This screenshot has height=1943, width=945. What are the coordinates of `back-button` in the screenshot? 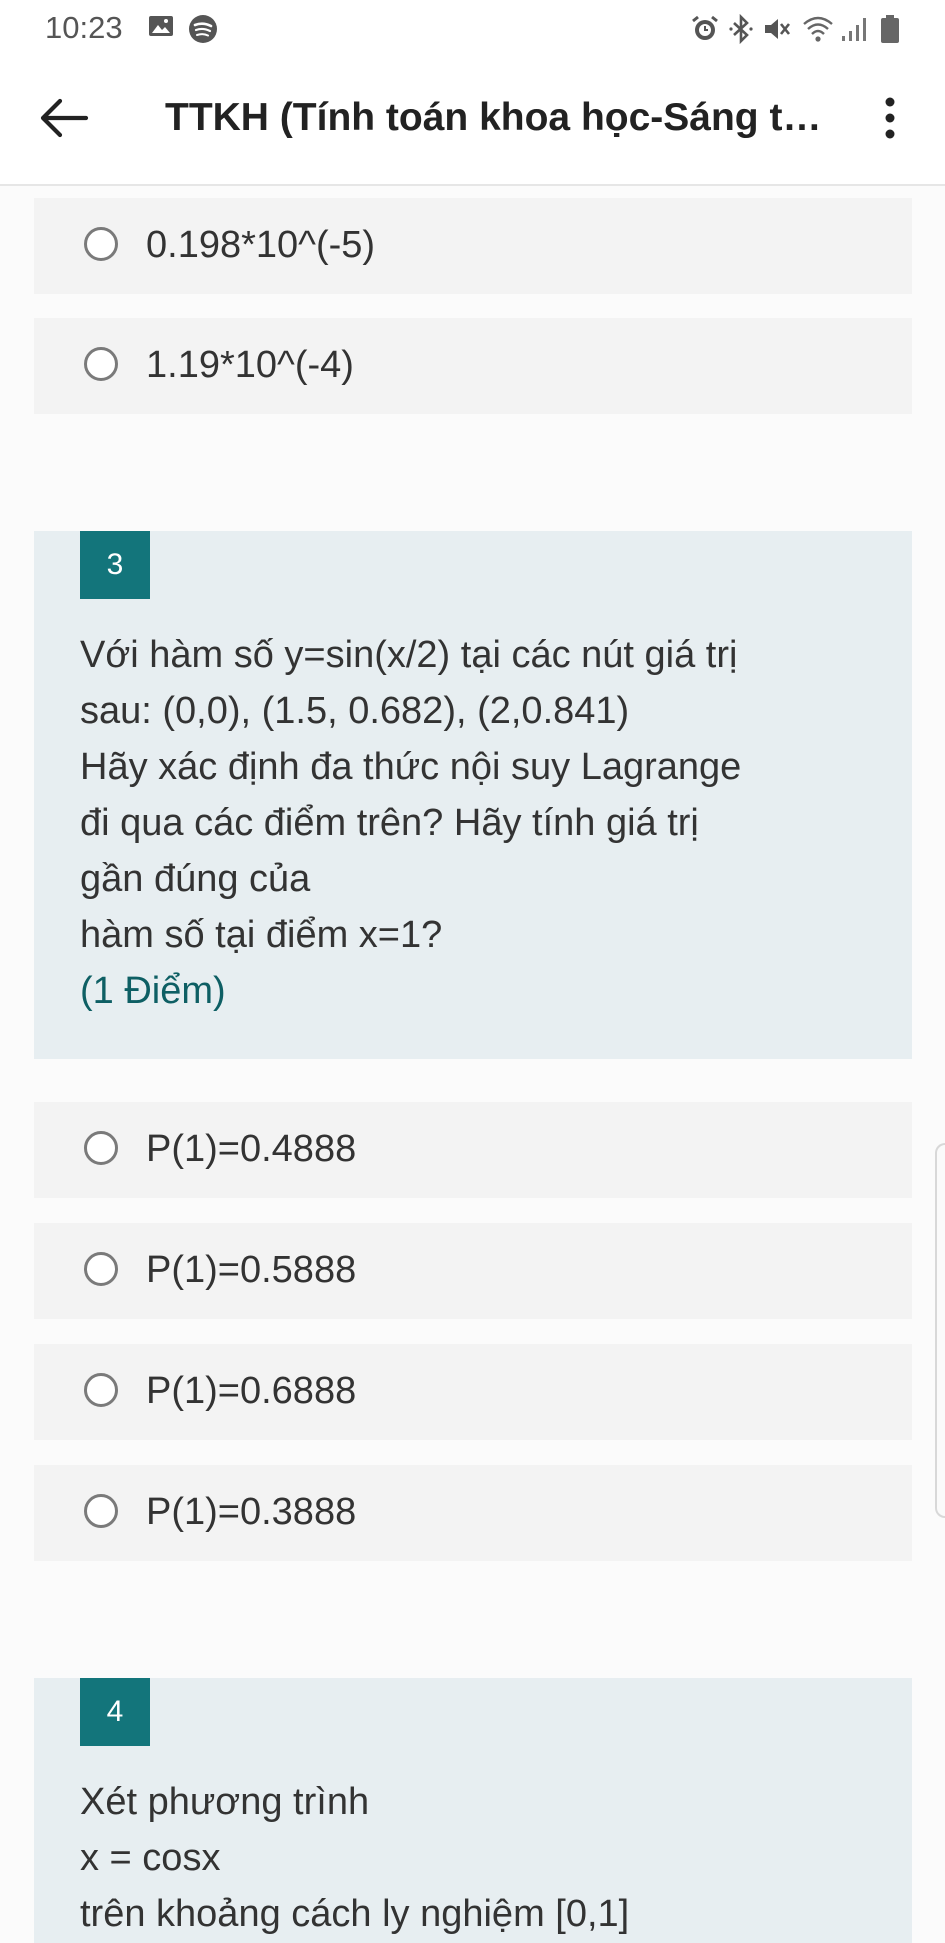 It's located at (64, 118).